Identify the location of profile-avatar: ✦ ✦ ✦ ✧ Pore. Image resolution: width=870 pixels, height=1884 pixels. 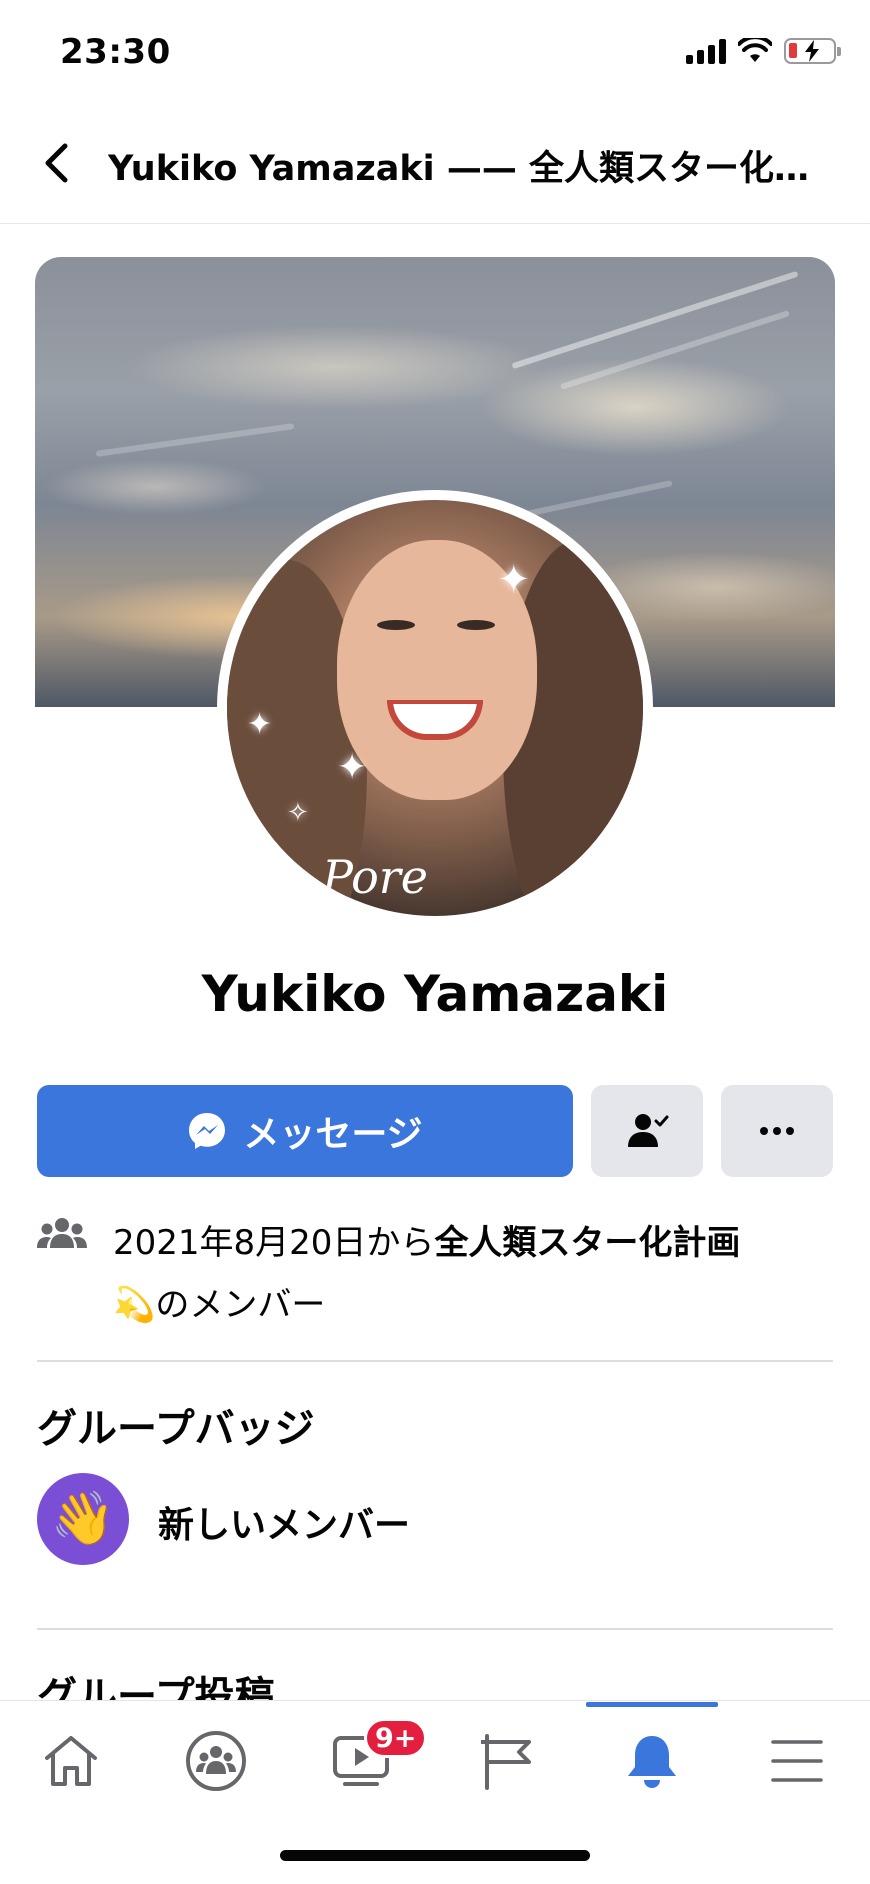
(435, 708).